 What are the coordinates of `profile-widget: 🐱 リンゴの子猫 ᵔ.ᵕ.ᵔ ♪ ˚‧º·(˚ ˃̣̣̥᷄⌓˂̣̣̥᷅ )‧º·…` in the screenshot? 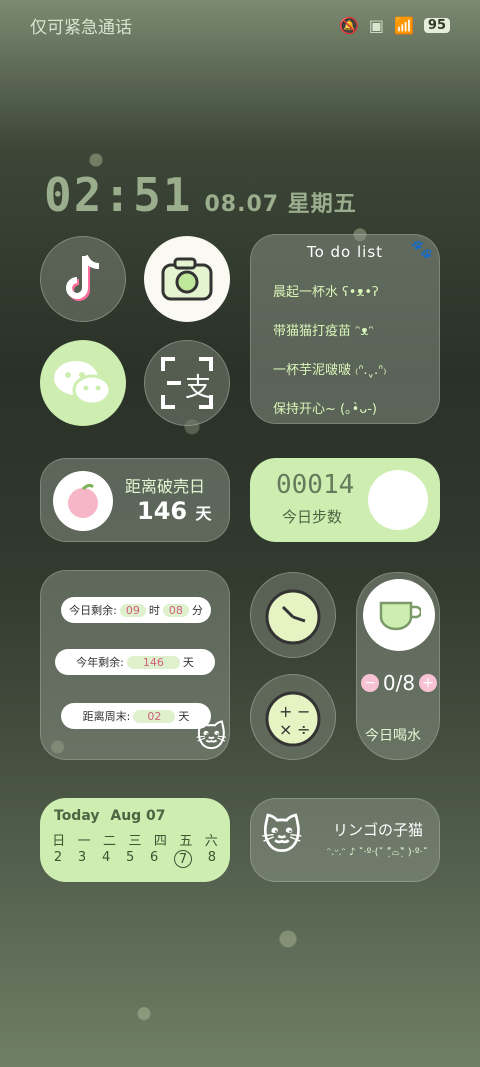 It's located at (345, 840).